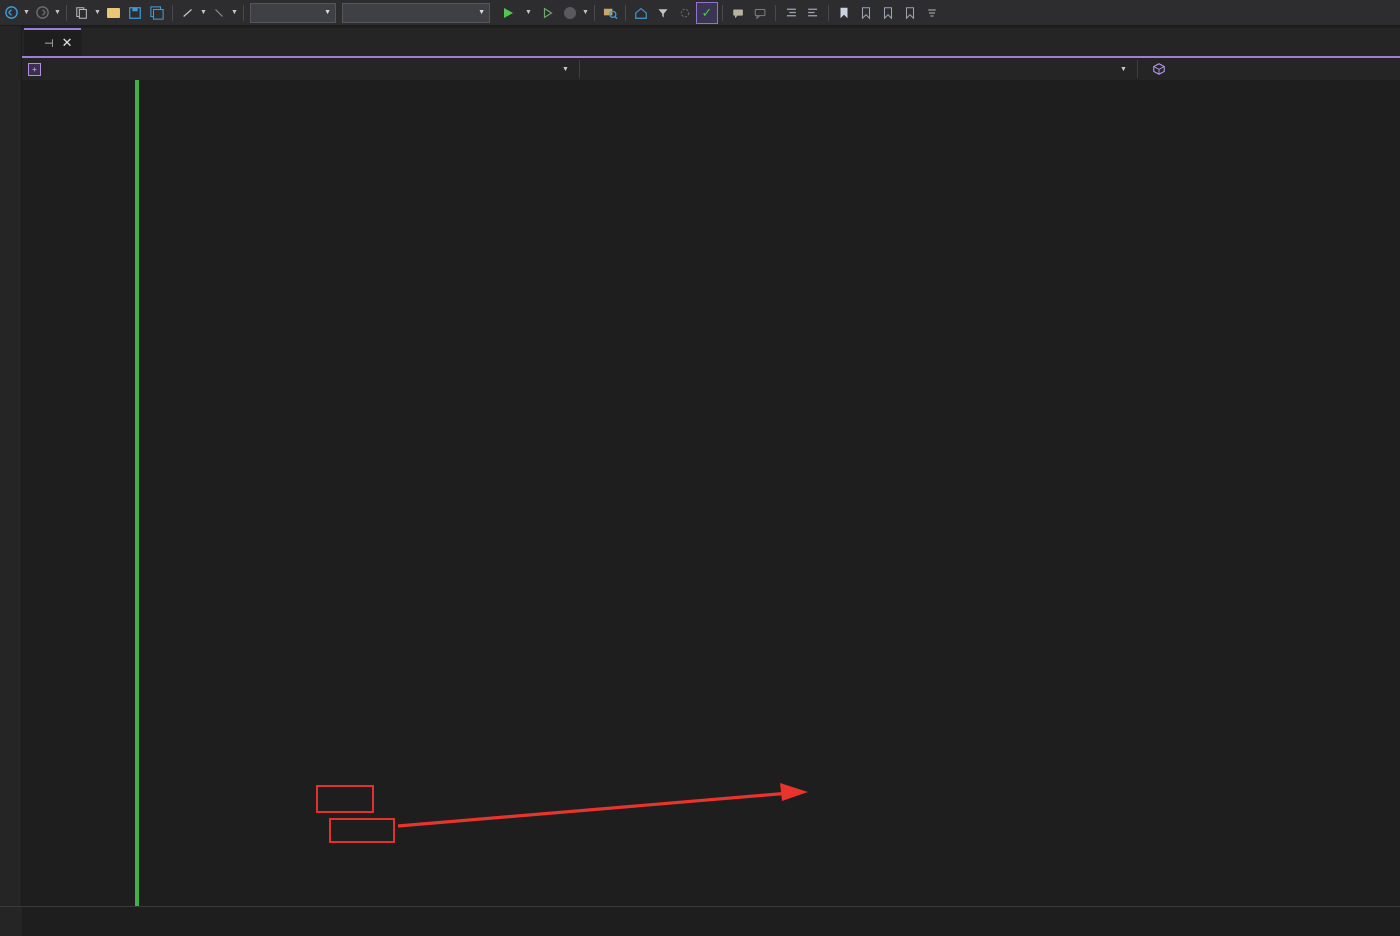  I want to click on navigate-forward-icon, so click(219, 13).